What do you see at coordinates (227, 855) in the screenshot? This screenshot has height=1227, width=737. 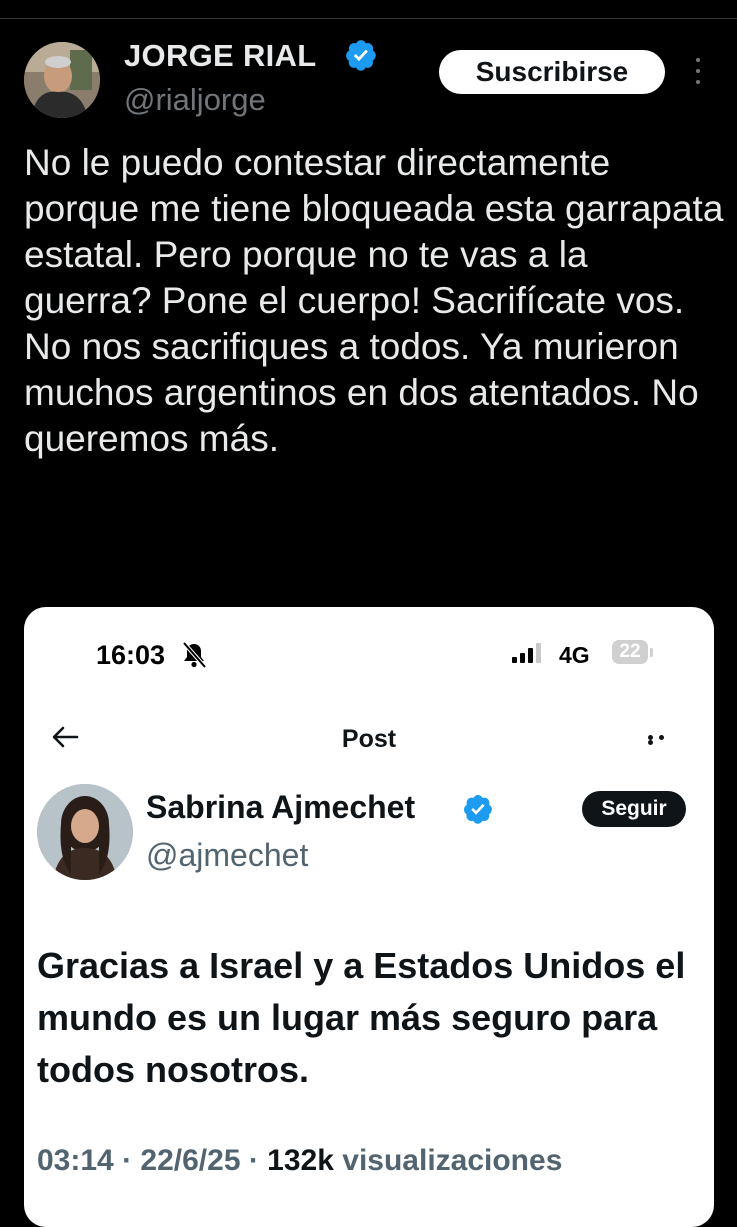 I see `inner-author-handle: @ajmechet` at bounding box center [227, 855].